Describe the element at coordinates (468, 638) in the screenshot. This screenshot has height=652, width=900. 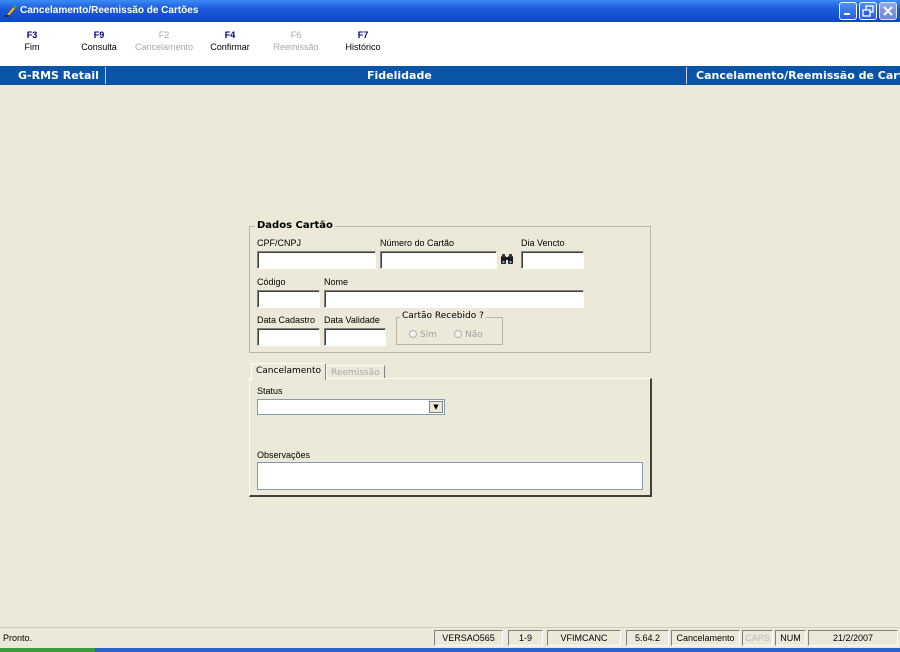
I see `status-pane-version: VERSAO565` at that location.